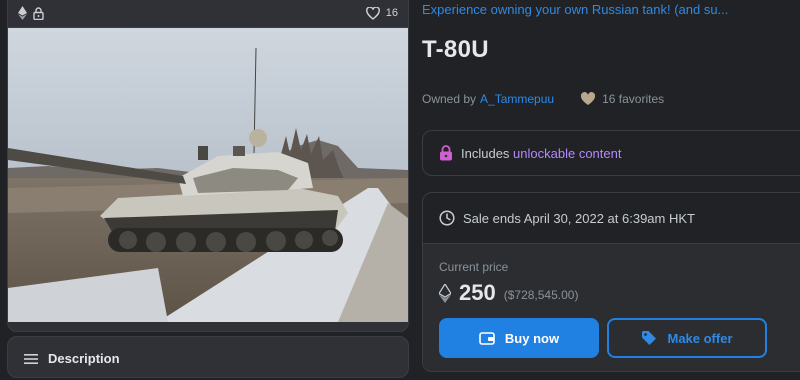  Describe the element at coordinates (391, 13) in the screenshot. I see `card-favorites-count: 16` at that location.